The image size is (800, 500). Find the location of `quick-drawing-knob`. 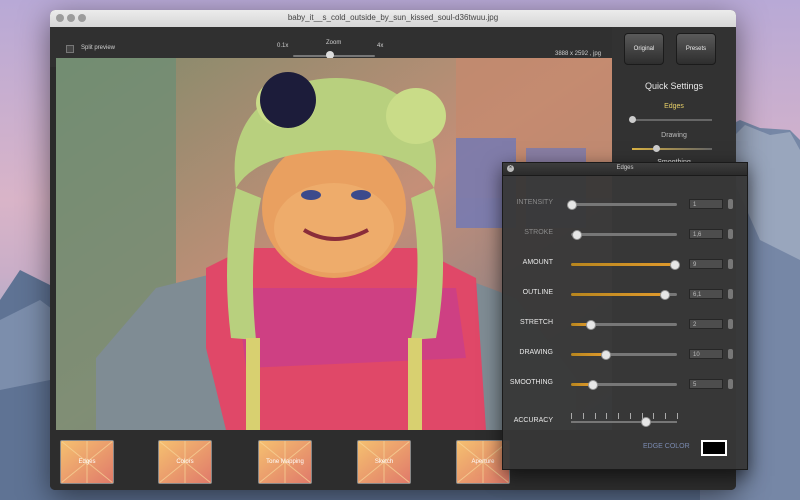

quick-drawing-knob is located at coordinates (656, 148).